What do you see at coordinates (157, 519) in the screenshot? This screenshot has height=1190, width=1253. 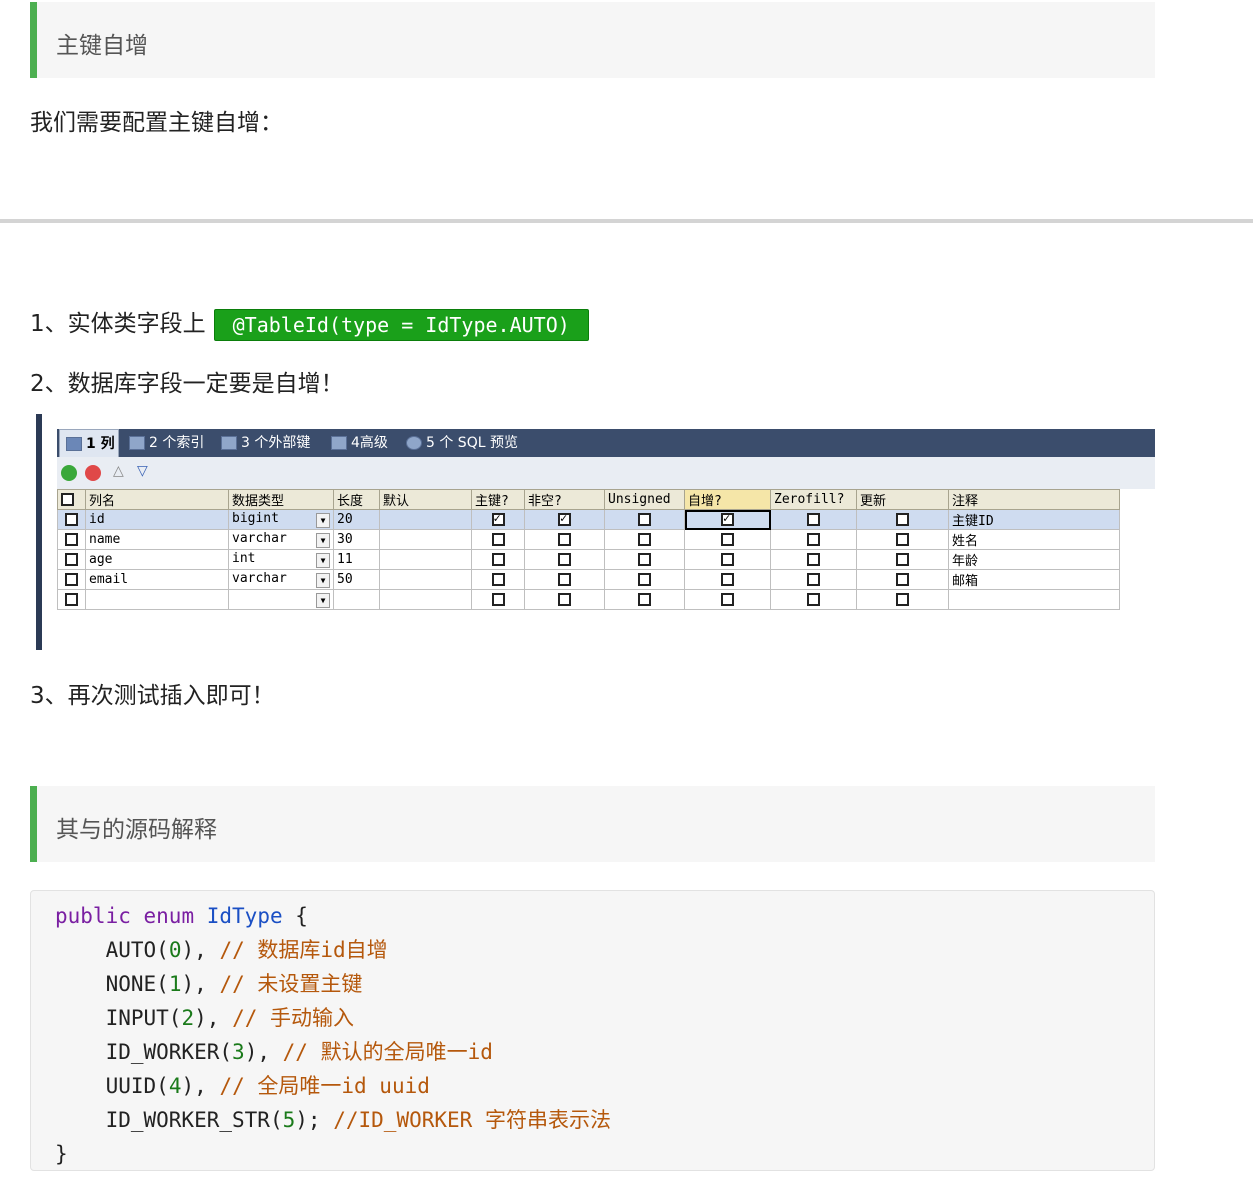 I see `column-name-cell: id` at bounding box center [157, 519].